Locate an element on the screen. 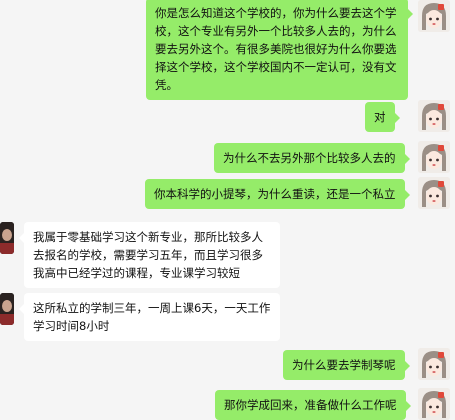 The width and height of the screenshot is (455, 420). message-bubble-outgoing: 那你学成回来，准备做什么工作呢 is located at coordinates (312, 405).